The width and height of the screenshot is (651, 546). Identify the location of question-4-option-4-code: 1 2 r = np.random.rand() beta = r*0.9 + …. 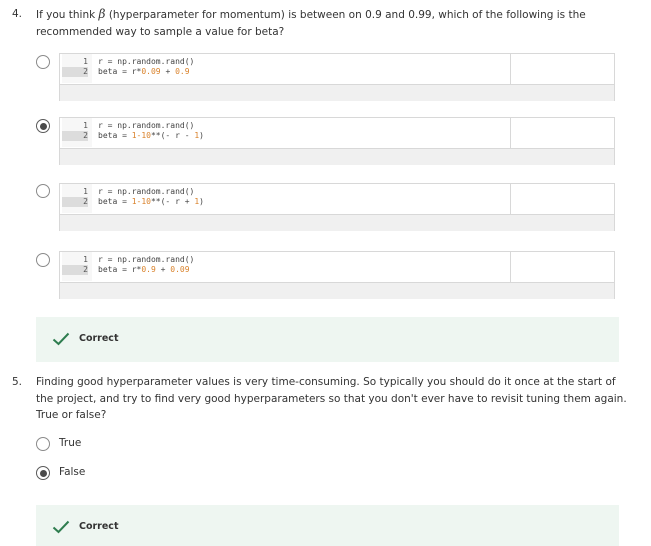
(337, 275).